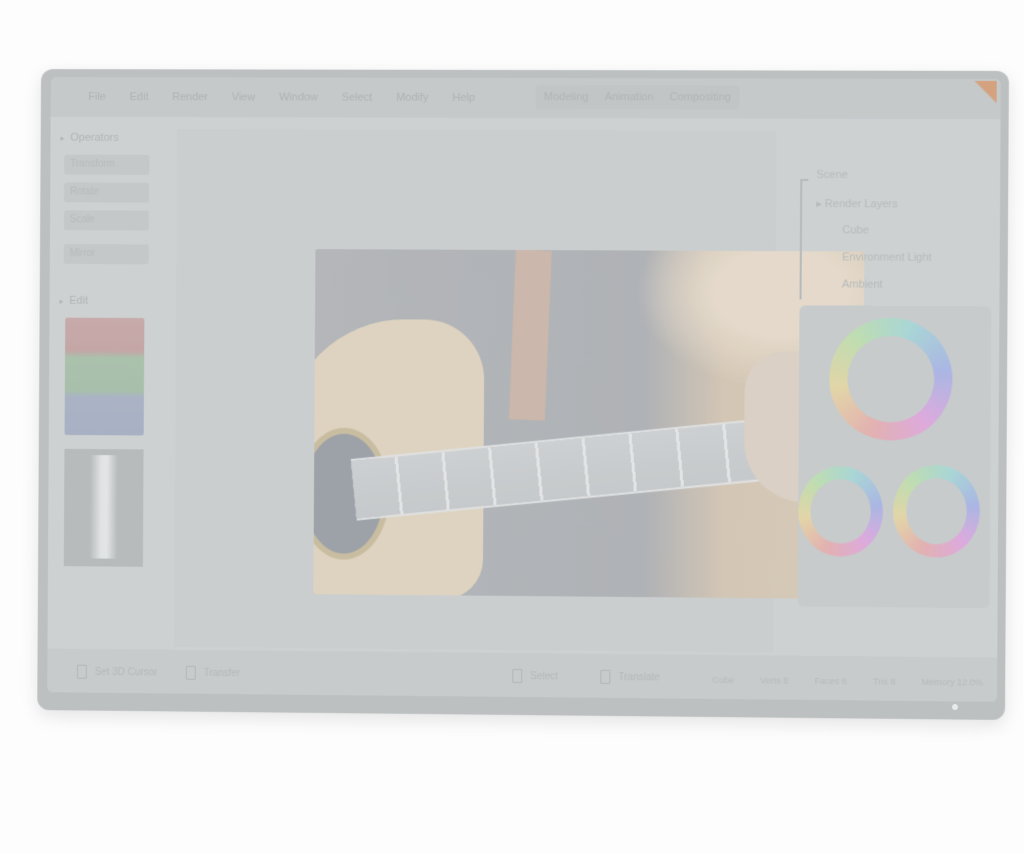 The image size is (1024, 853). I want to click on outliner-item-ambient: Ambient, so click(862, 284).